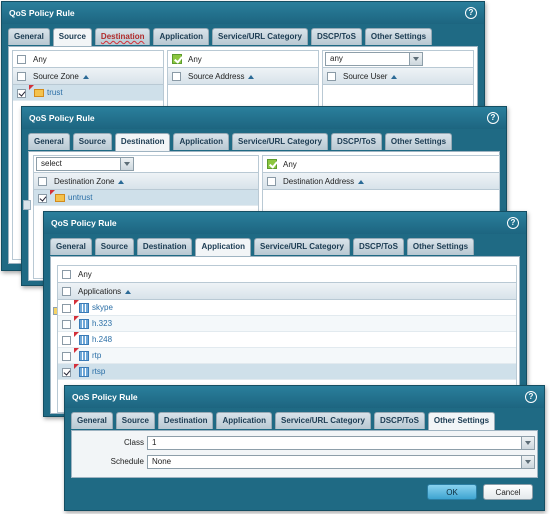 This screenshot has width=550, height=514. Describe the element at coordinates (381, 181) in the screenshot. I see `column-header: Destination Address` at that location.